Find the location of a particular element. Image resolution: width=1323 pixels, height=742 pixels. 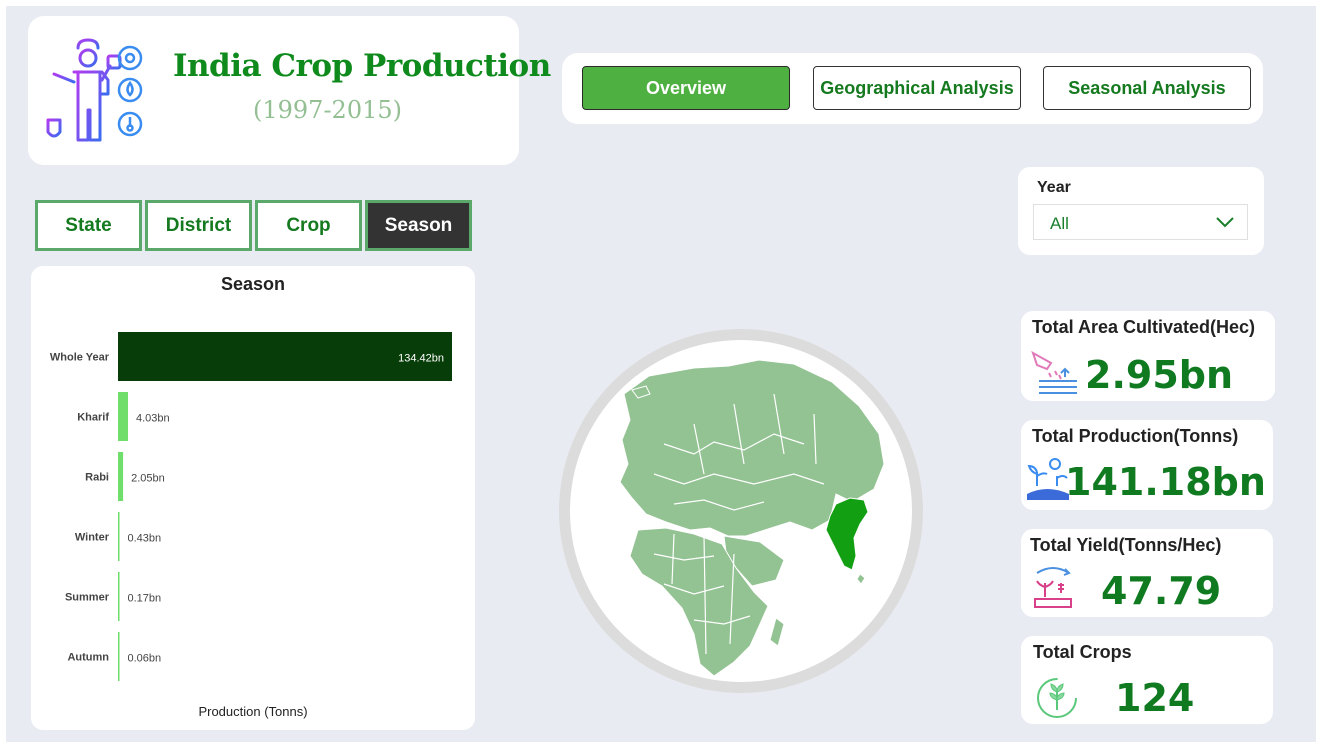

kpi-yield-label: Total Yield(Tonns/Hec) is located at coordinates (1126, 545).